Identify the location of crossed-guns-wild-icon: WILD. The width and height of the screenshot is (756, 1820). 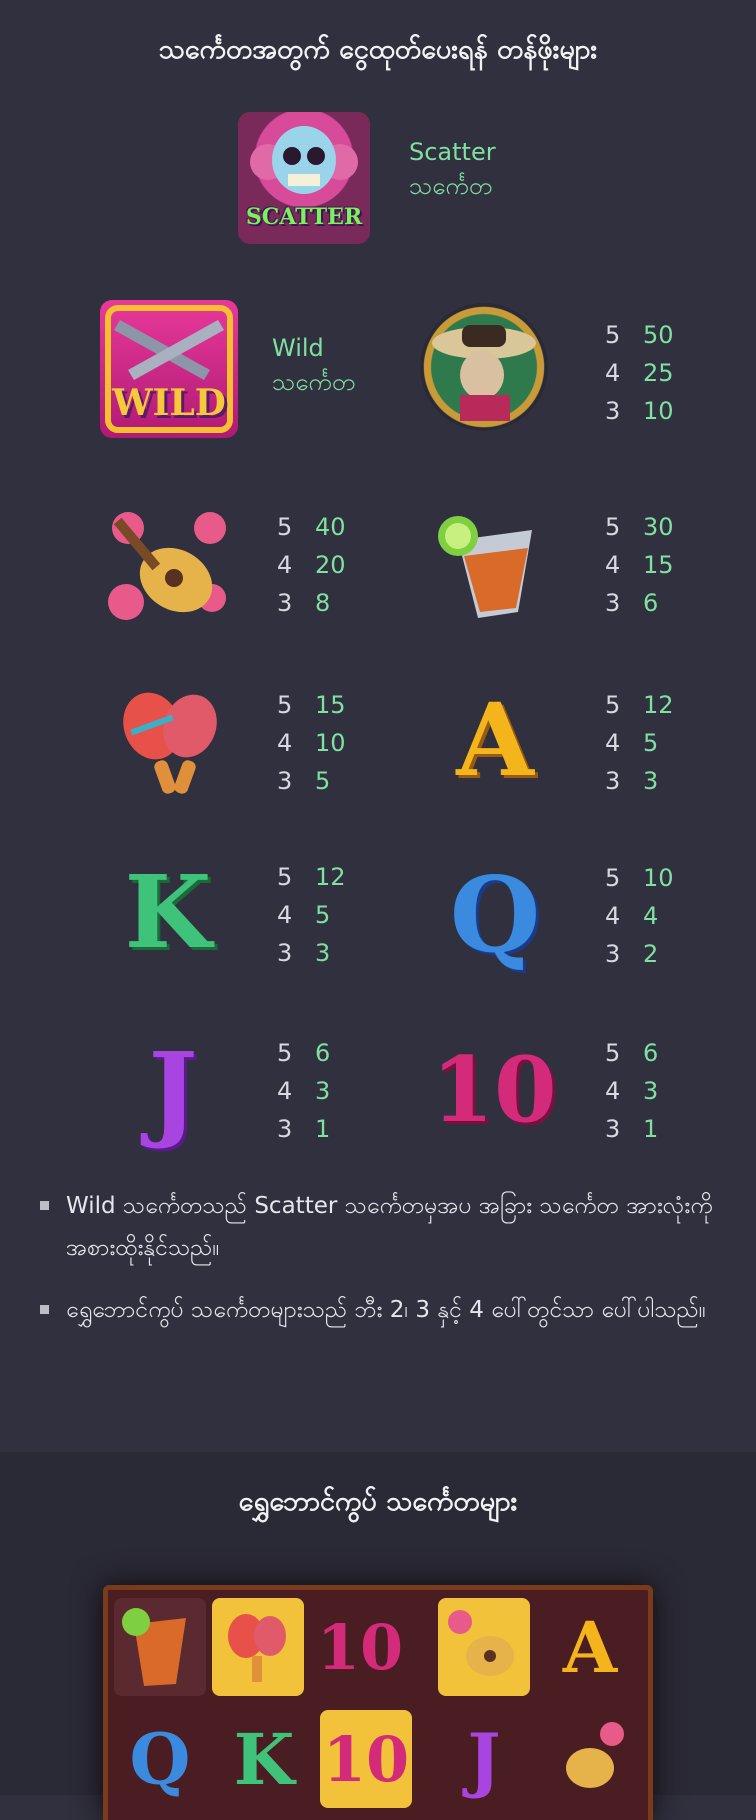
(169, 369).